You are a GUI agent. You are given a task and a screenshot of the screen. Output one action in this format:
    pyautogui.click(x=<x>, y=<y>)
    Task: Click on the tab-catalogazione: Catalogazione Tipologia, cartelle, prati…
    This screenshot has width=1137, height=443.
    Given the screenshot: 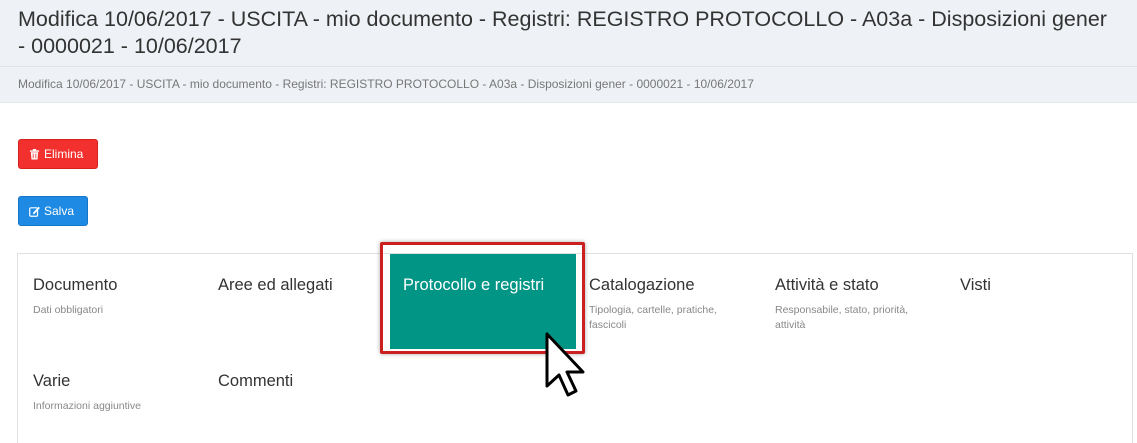 What is the action you would take?
    pyautogui.click(x=674, y=304)
    